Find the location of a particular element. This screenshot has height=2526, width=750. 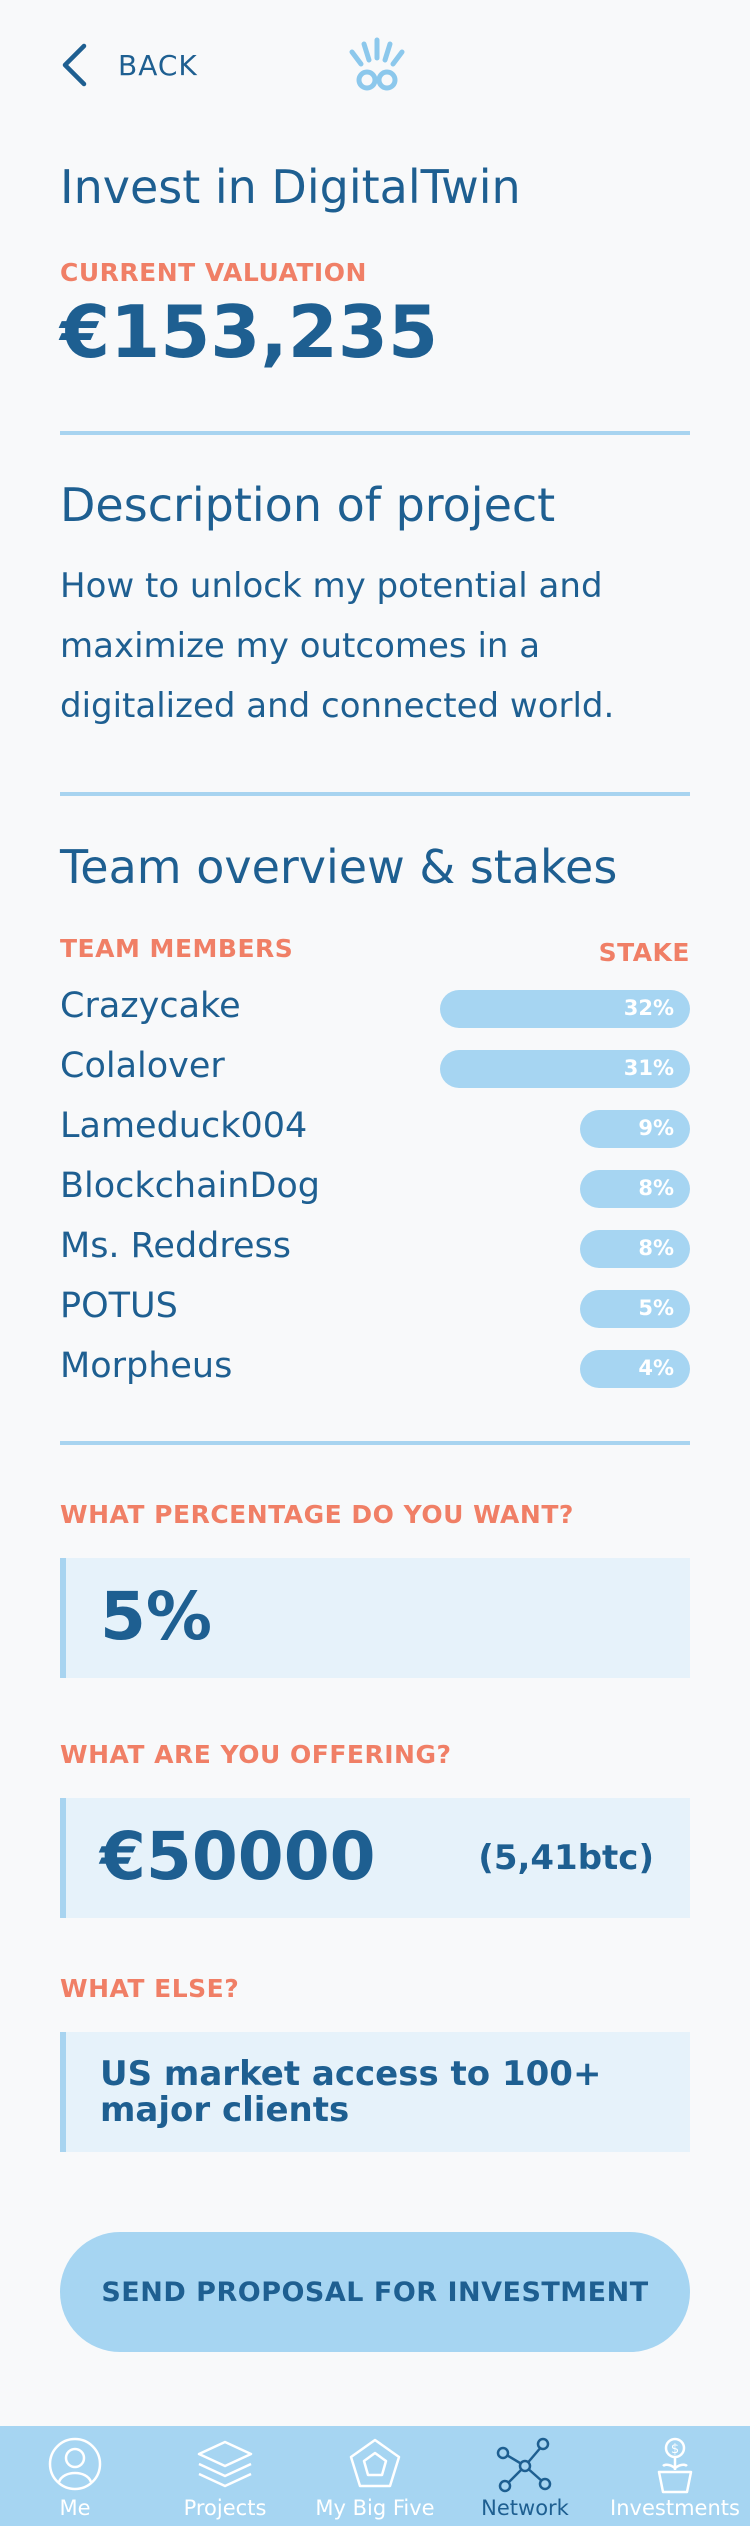

tab-investments: $ Investments is located at coordinates (675, 2476).